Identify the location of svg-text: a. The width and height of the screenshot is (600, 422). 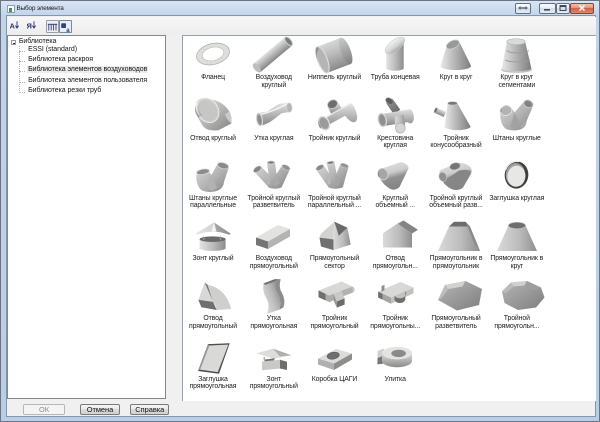
(68, 30).